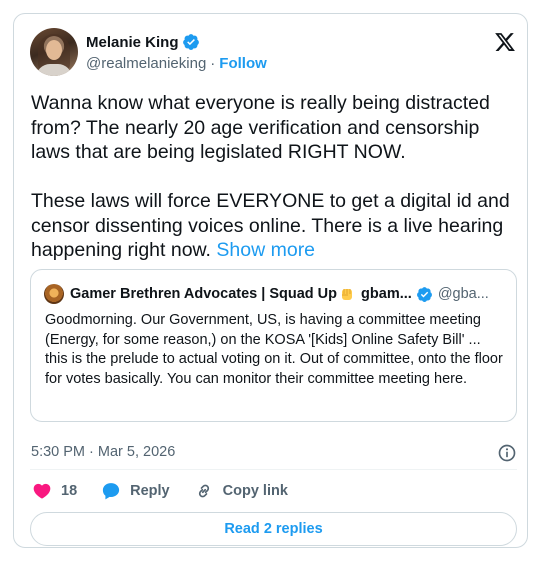  I want to click on action-bar: 18 Reply Copy link, so click(172, 491).